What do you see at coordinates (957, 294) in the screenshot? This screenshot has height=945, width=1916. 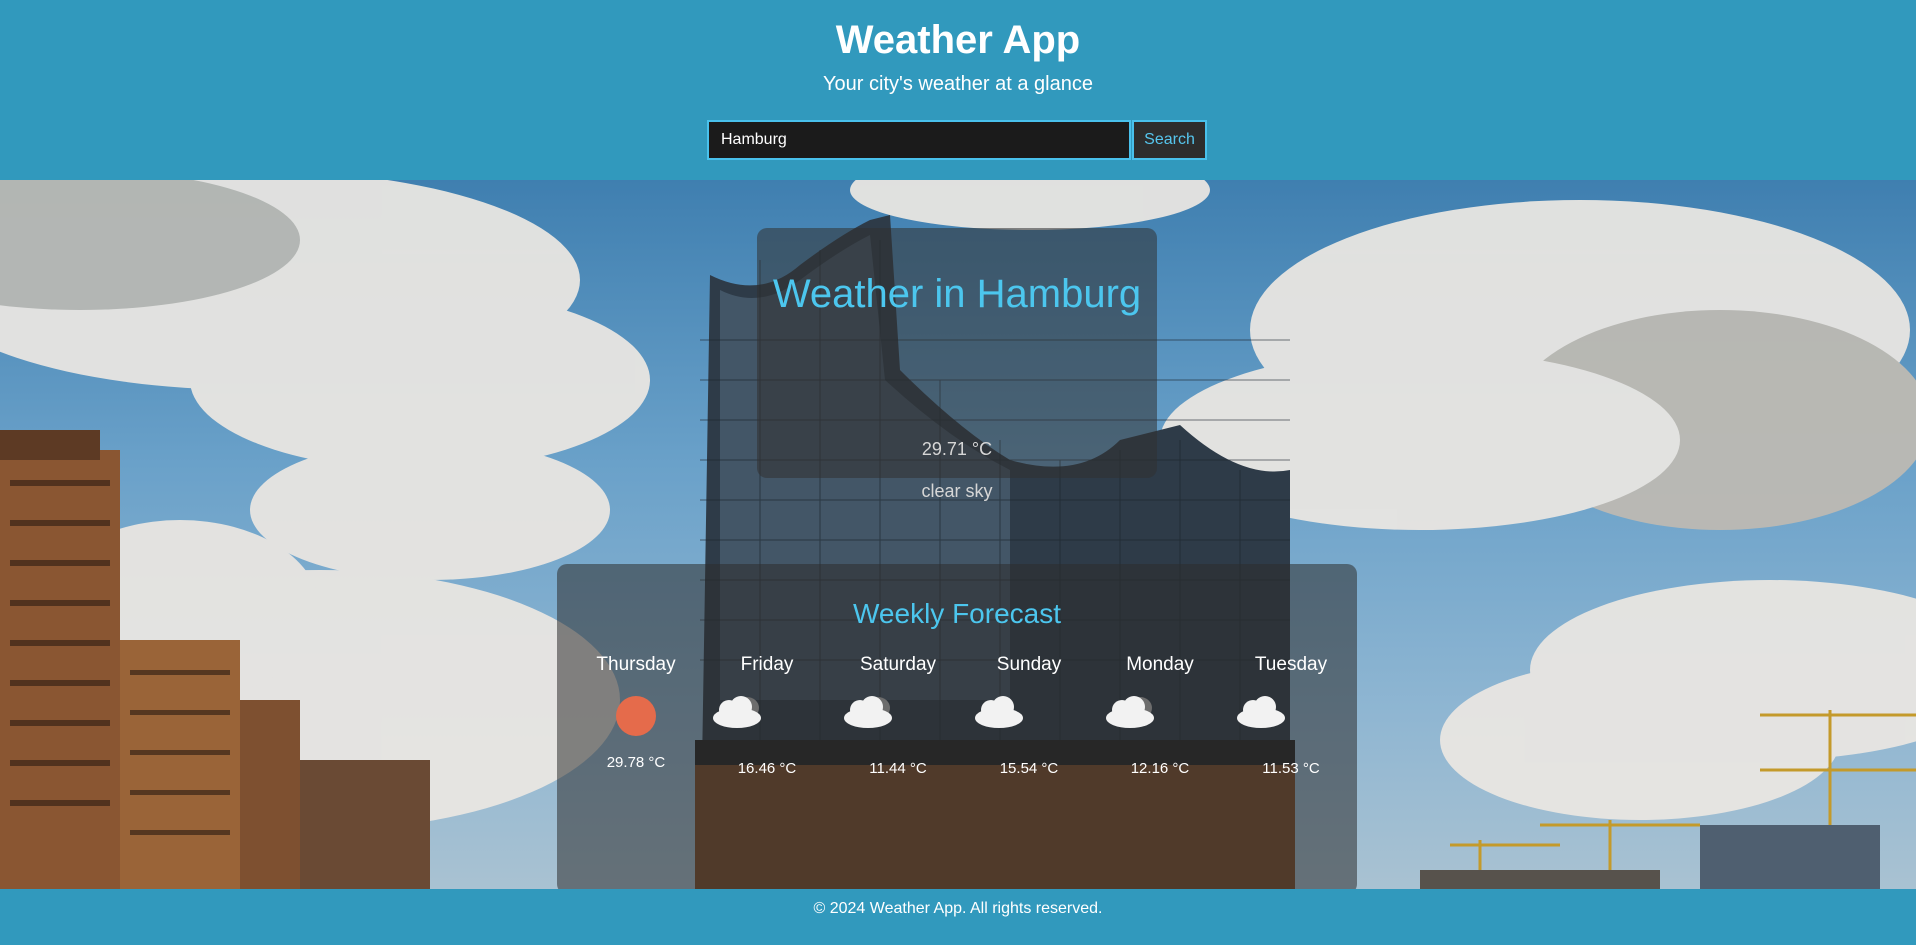 I see `current-weather-title: Weather in Hamburg` at bounding box center [957, 294].